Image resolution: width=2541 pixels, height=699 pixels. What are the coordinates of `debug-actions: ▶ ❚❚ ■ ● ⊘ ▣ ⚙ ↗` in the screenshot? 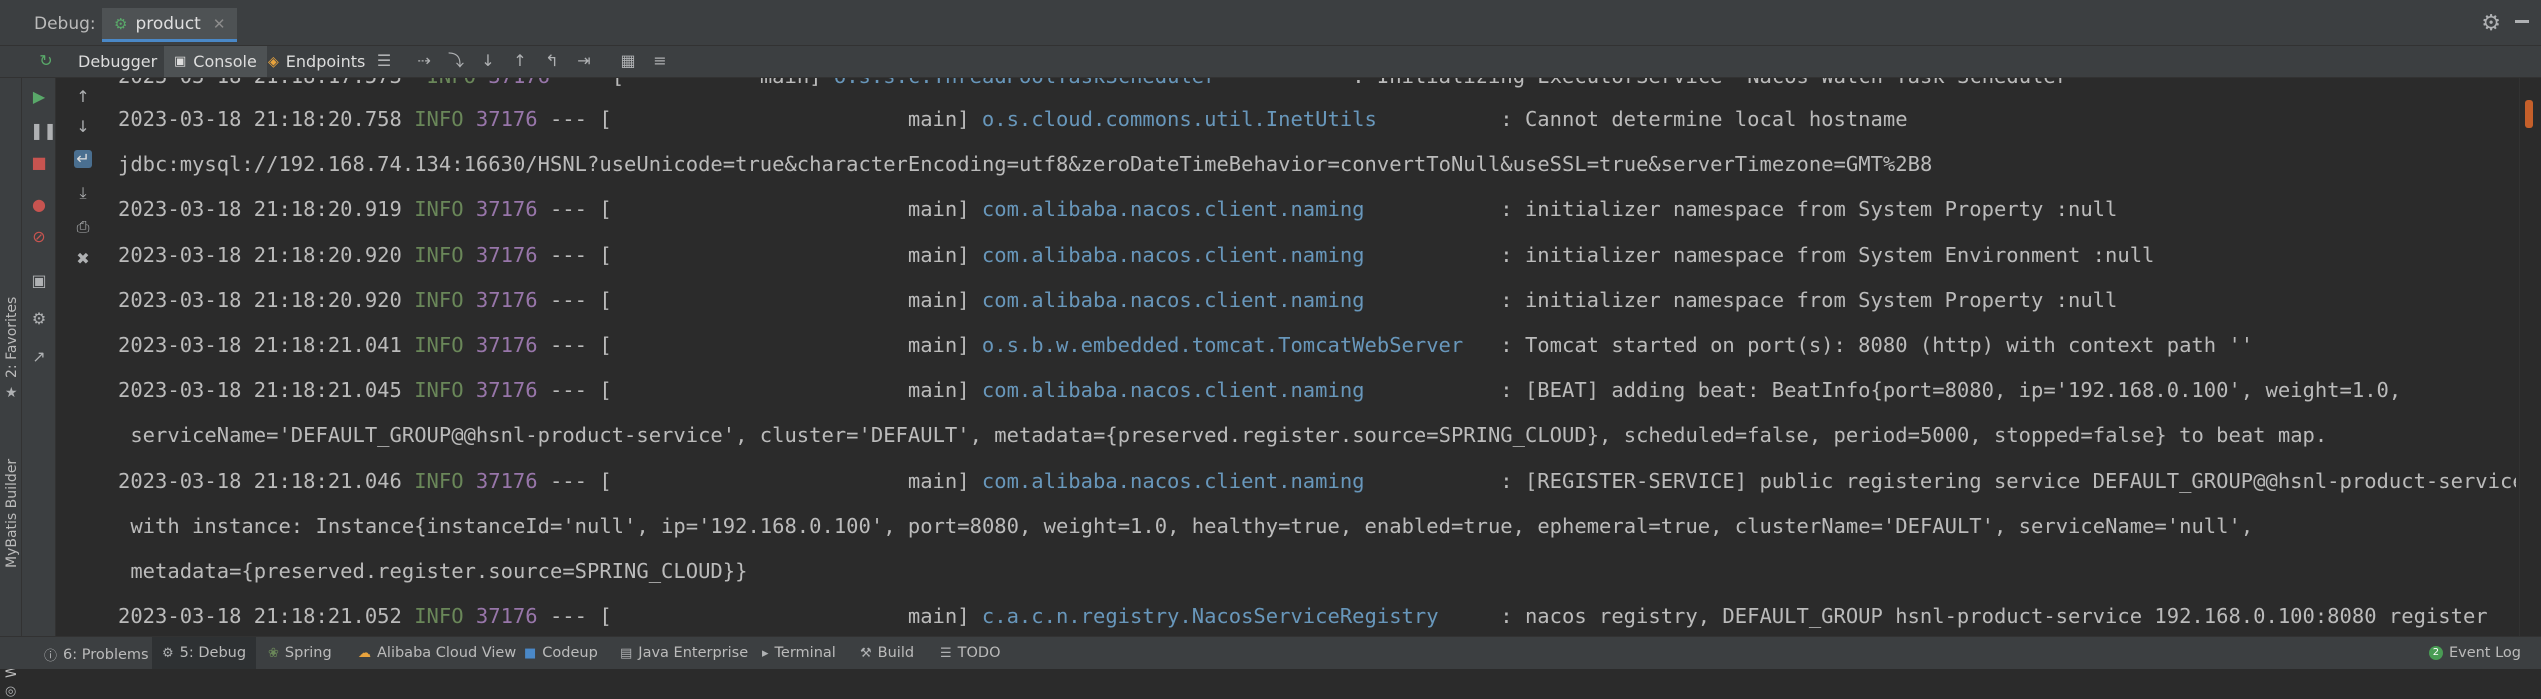 It's located at (39, 357).